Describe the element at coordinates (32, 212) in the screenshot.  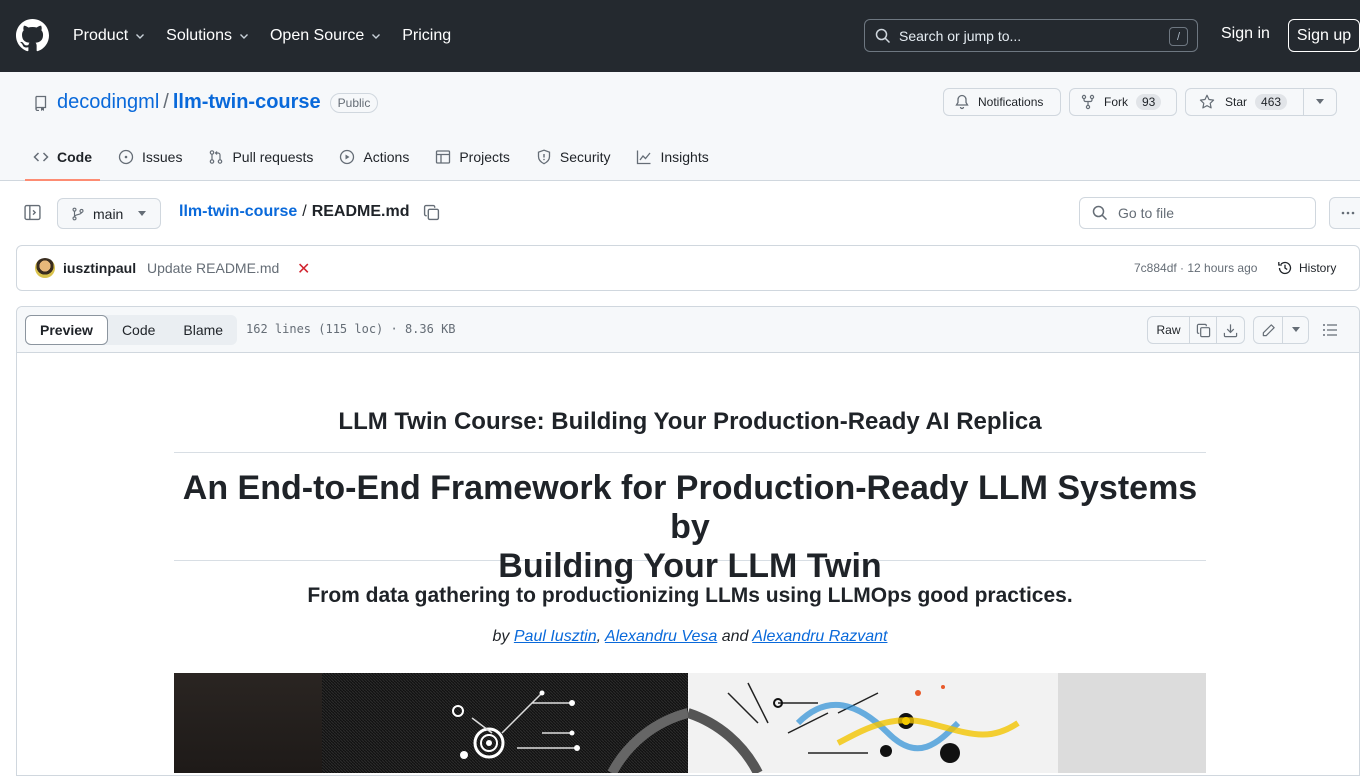
I see `sidebar-expand-icon` at that location.